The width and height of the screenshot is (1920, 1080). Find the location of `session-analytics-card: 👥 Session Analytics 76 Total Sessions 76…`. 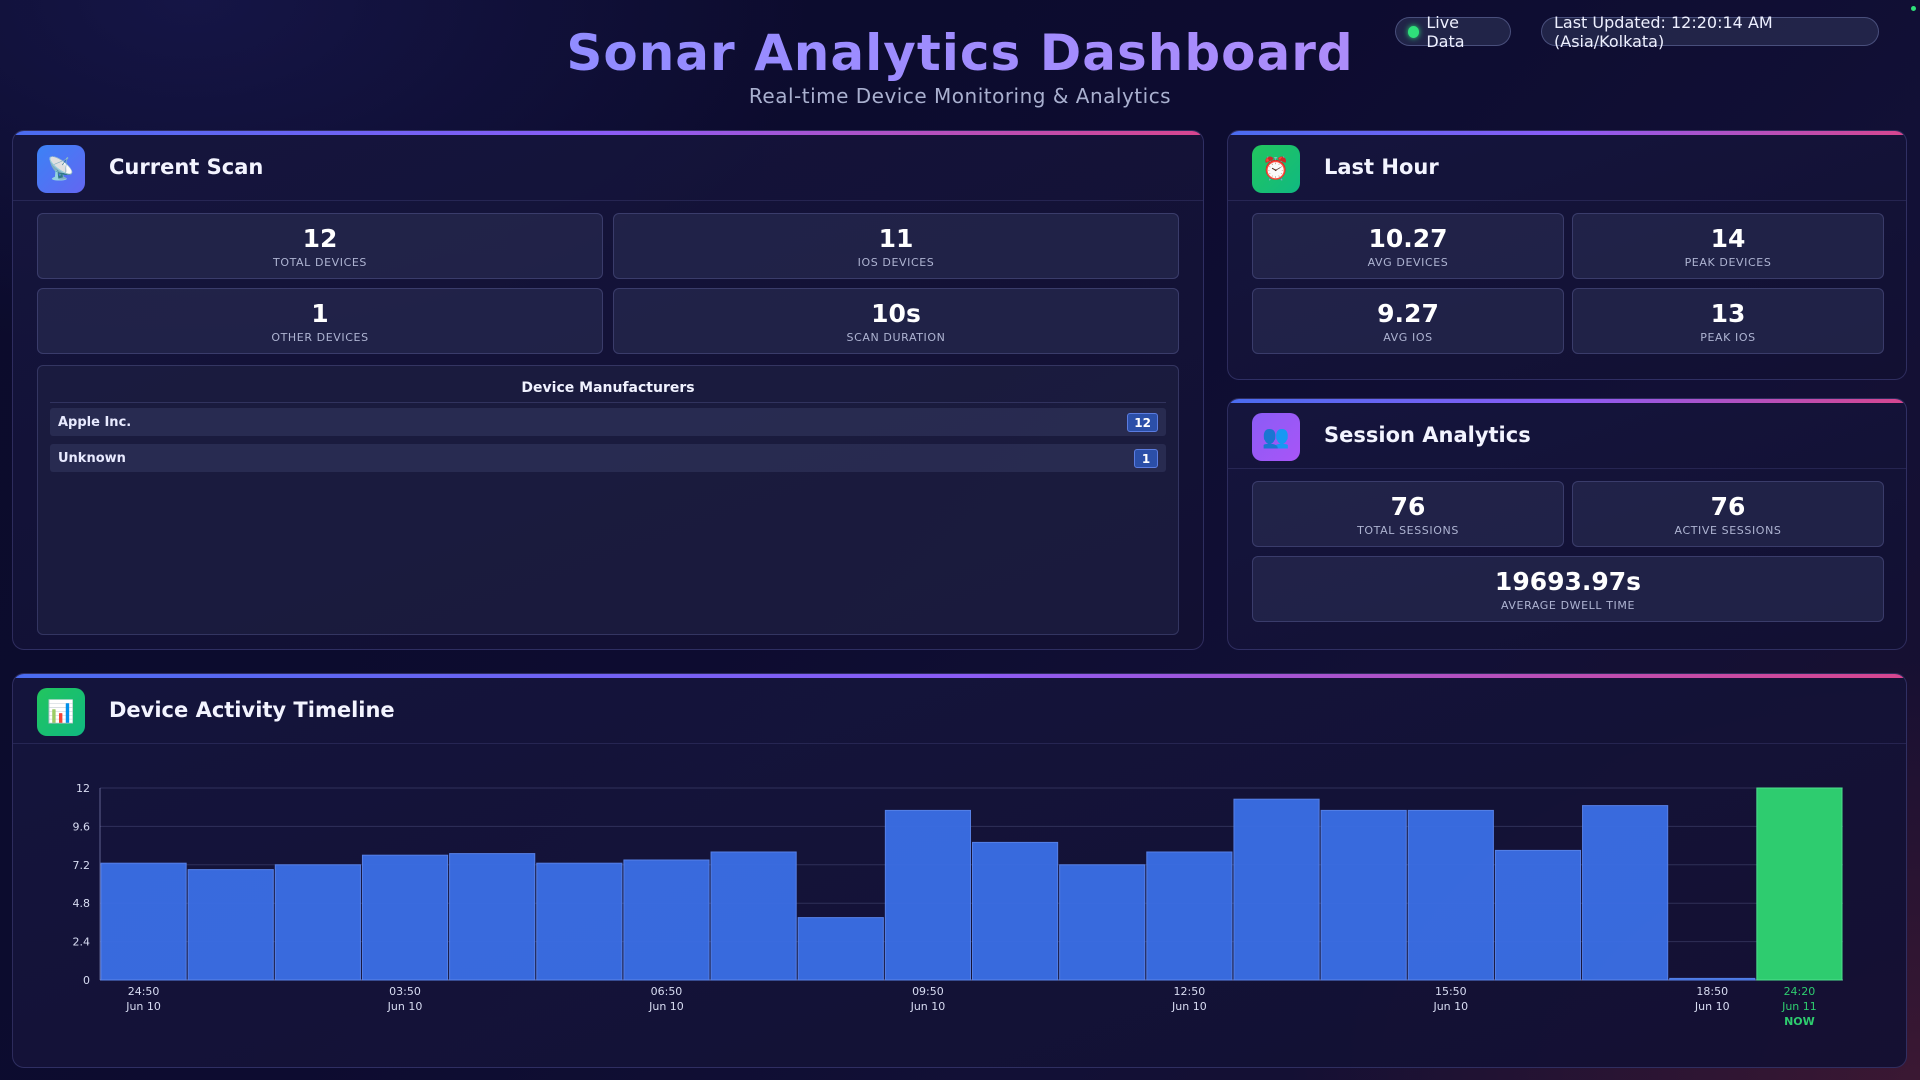

session-analytics-card: 👥 Session Analytics 76 Total Sessions 76… is located at coordinates (1567, 524).